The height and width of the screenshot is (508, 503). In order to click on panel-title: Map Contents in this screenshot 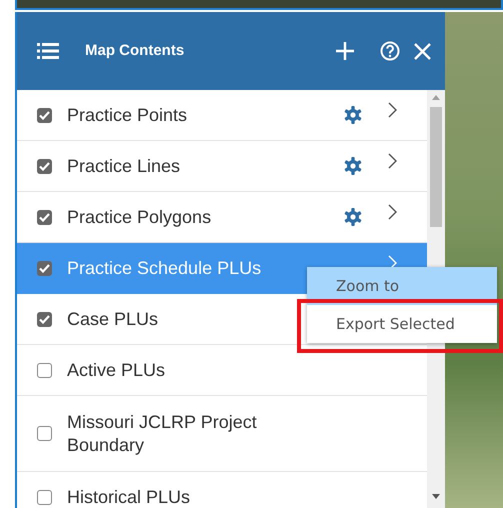, I will do `click(134, 50)`.